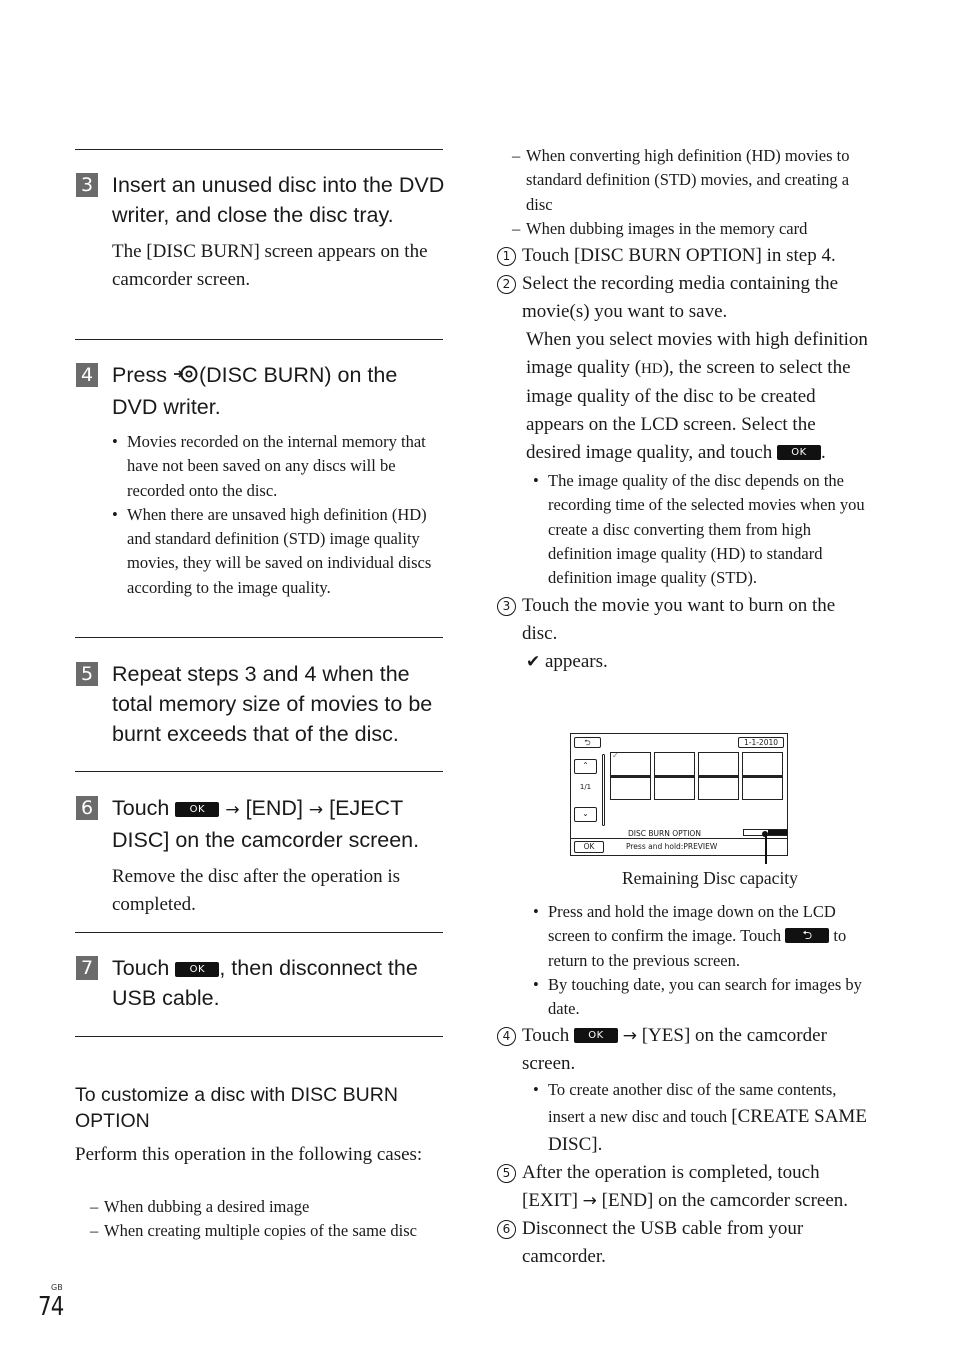  What do you see at coordinates (585, 766) in the screenshot?
I see `scroll-up-button: ⌃` at bounding box center [585, 766].